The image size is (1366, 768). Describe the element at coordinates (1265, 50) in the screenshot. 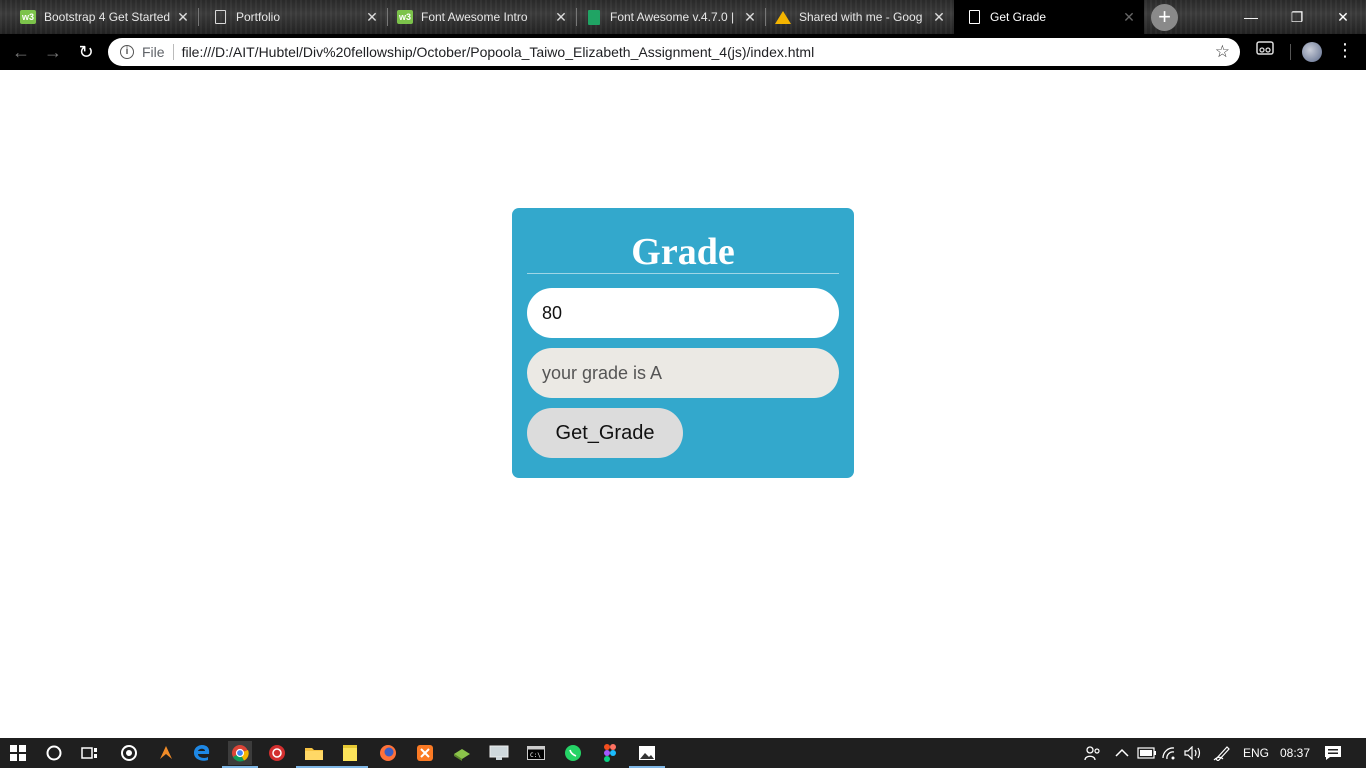

I see `extension-icon` at that location.